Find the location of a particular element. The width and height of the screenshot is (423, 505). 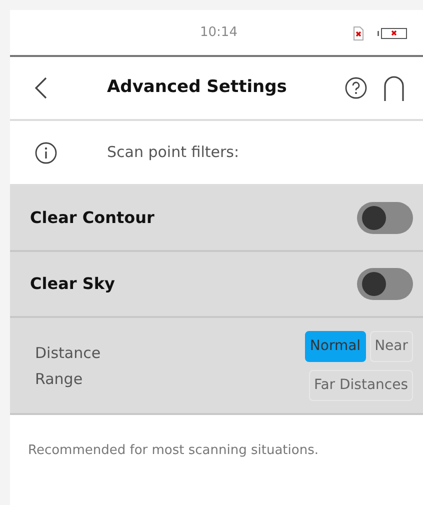

home-icon is located at coordinates (394, 89).